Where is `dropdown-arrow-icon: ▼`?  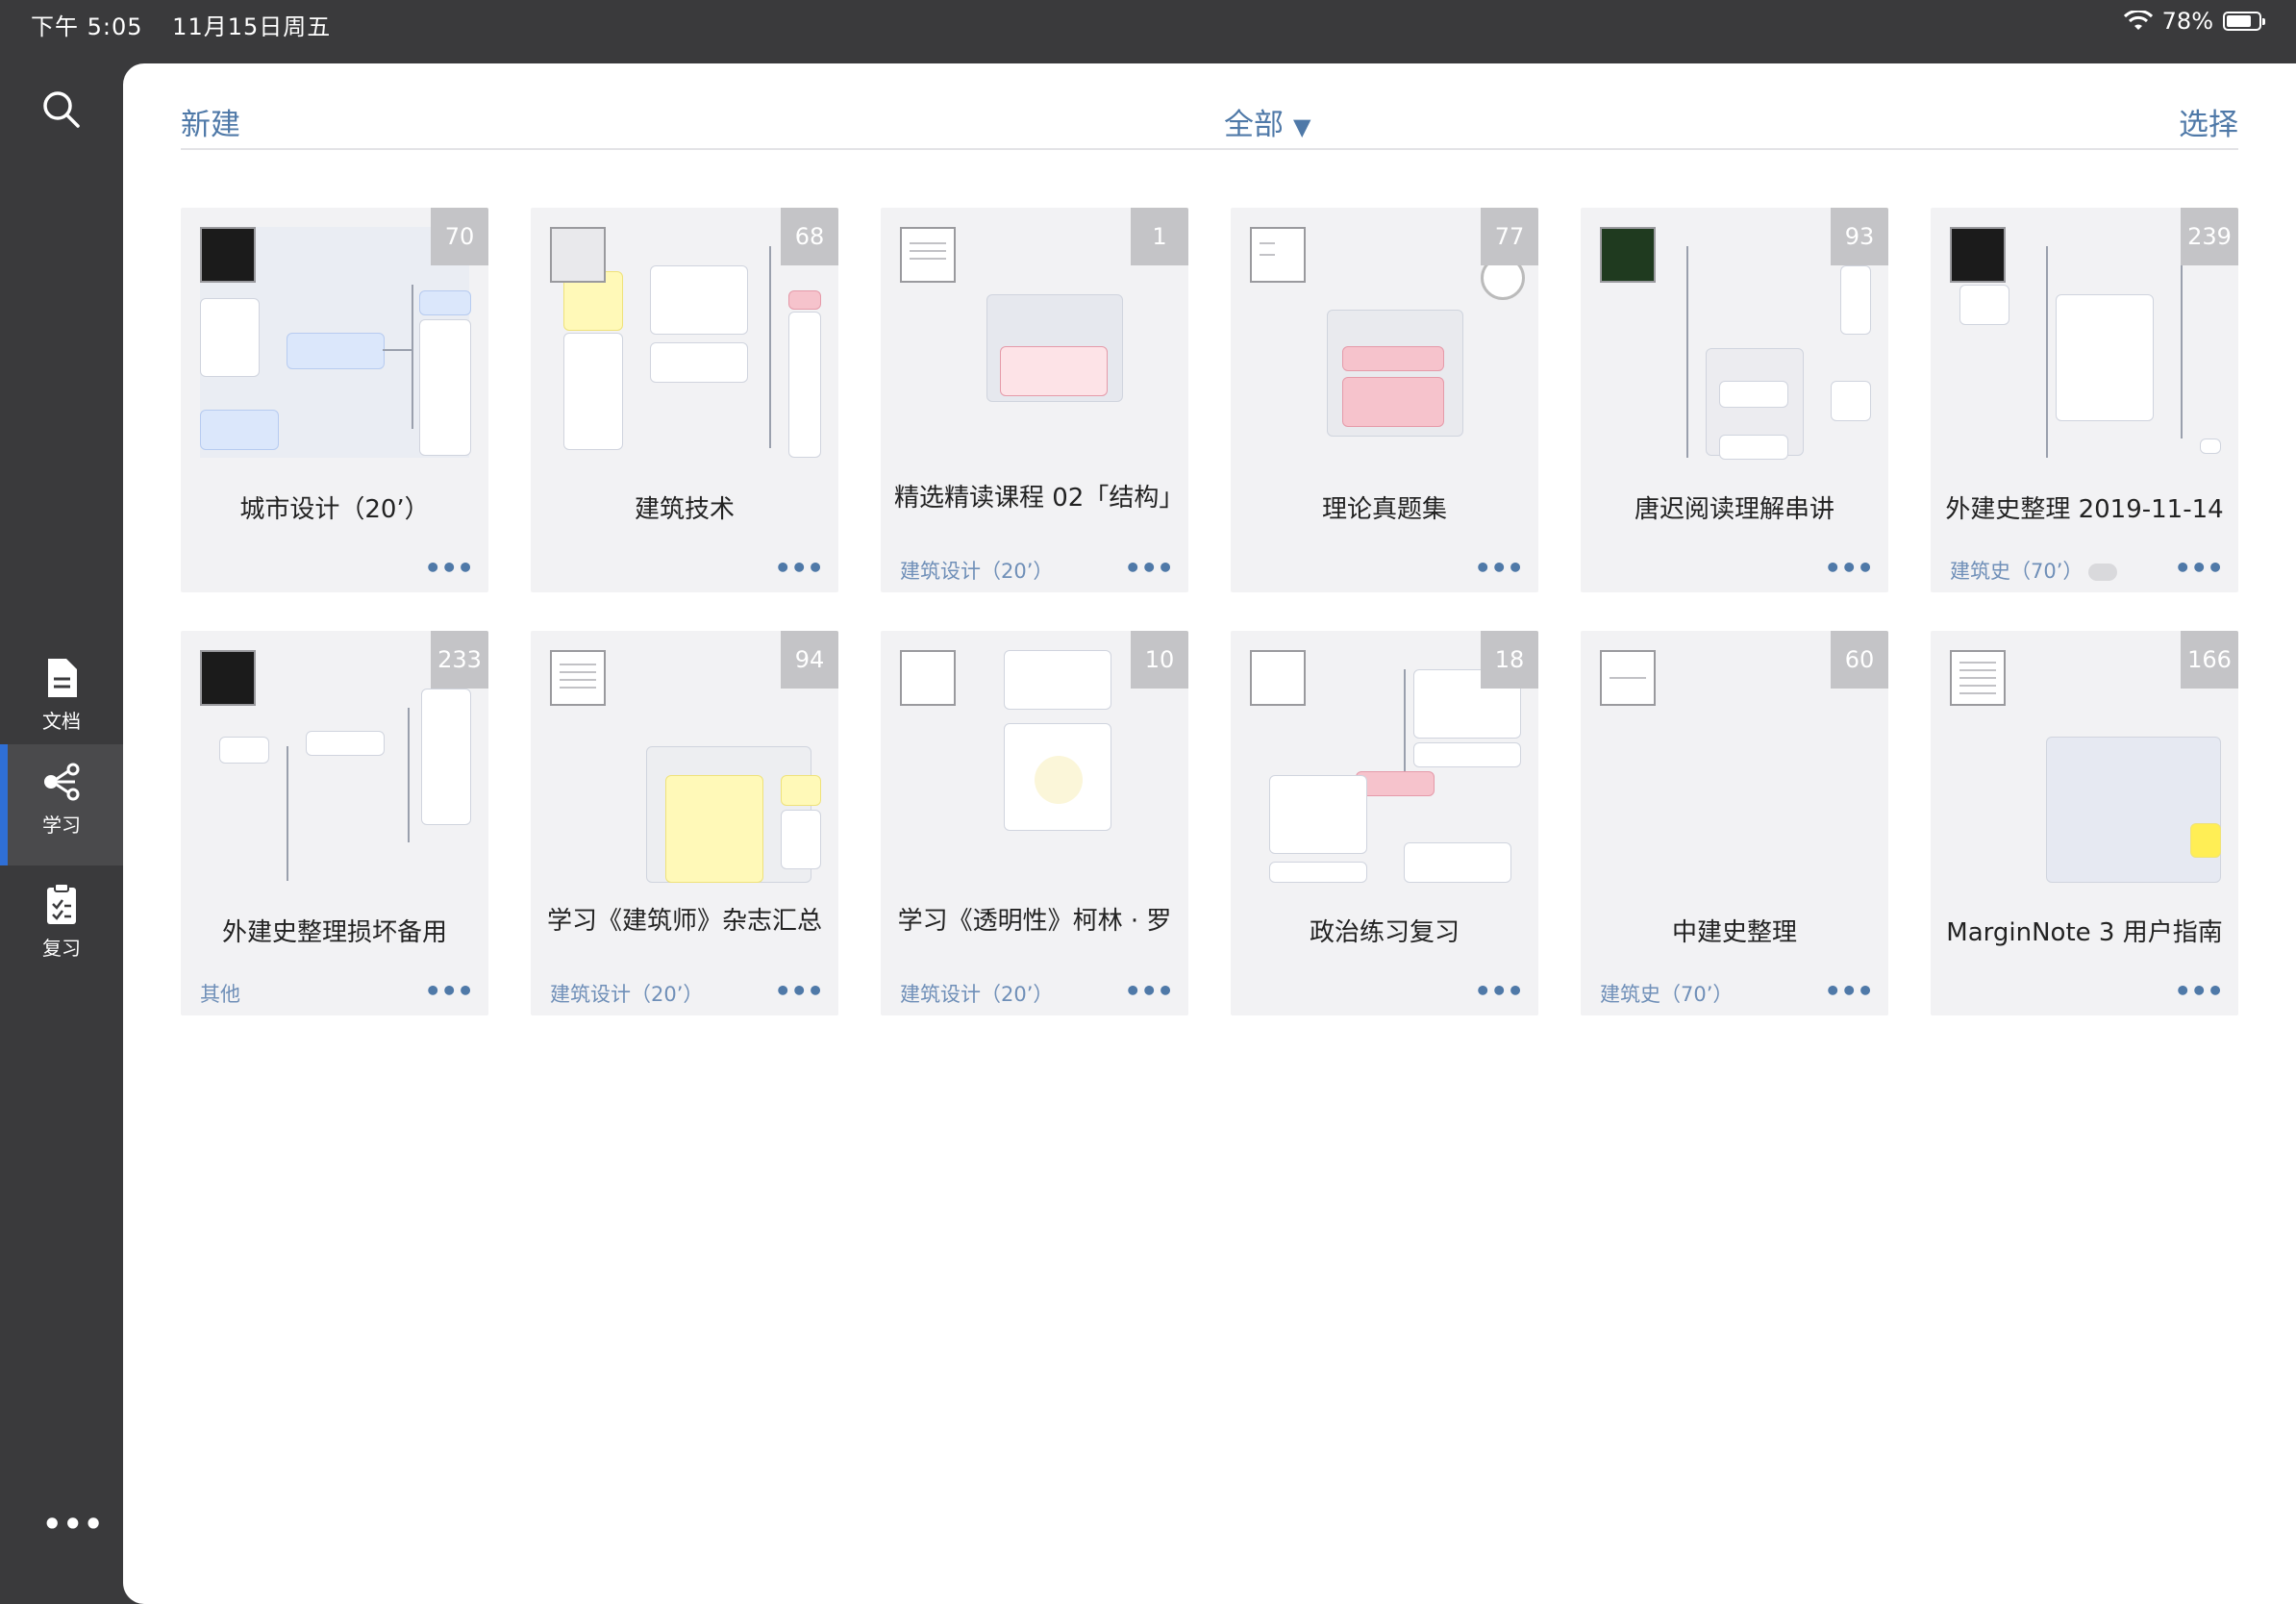
dropdown-arrow-icon: ▼ is located at coordinates (1302, 126).